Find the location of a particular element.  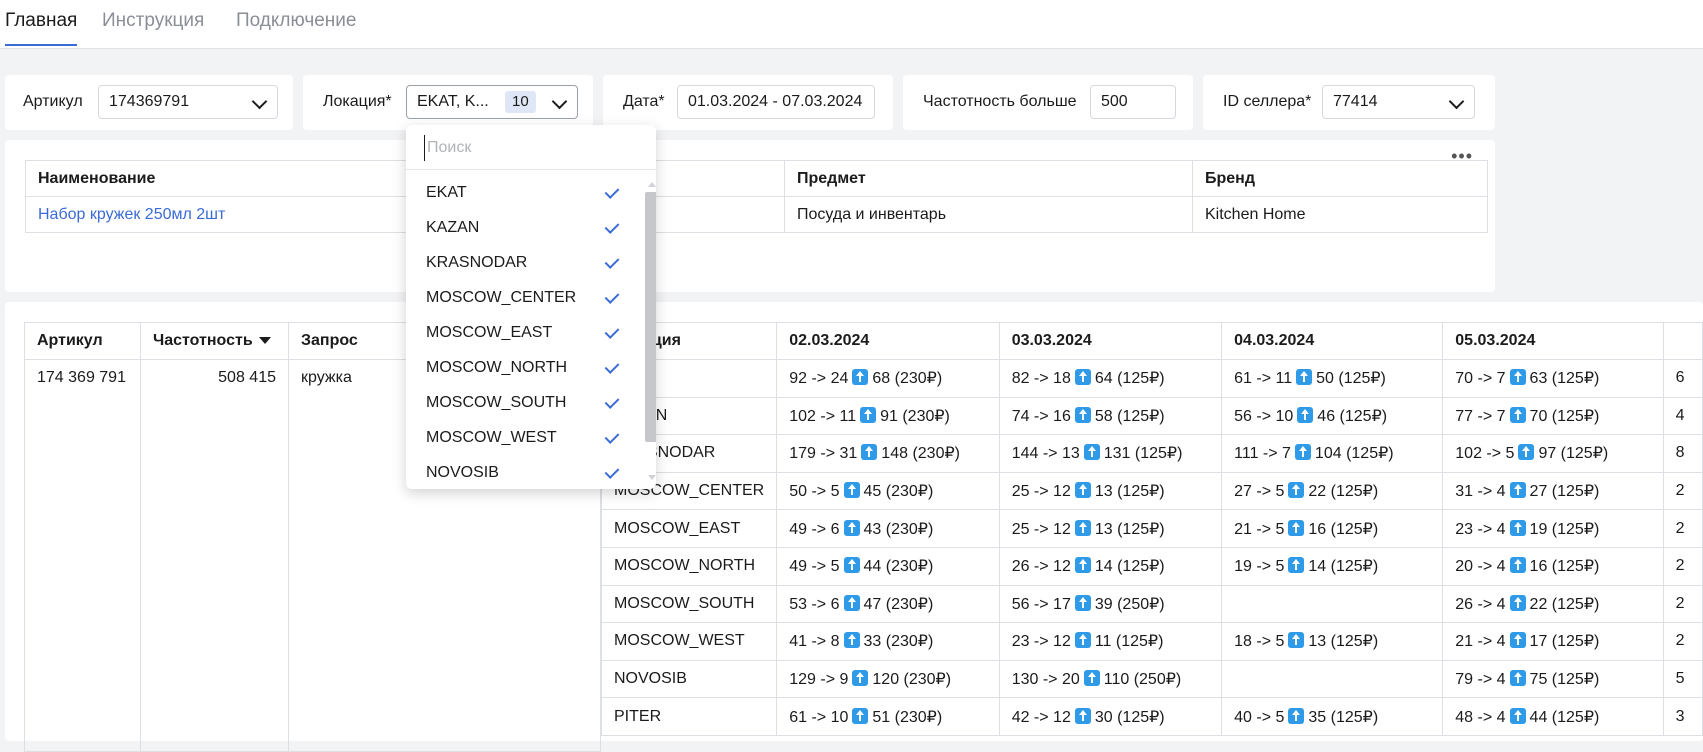

position-cell: 82 -> 18 64 (125₽) is located at coordinates (1110, 378).